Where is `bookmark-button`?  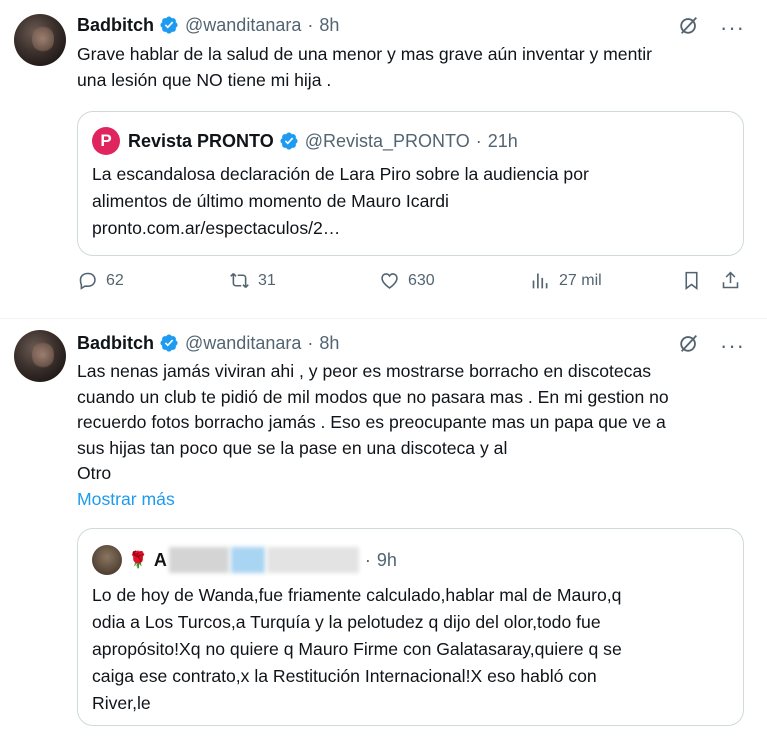 bookmark-button is located at coordinates (691, 280).